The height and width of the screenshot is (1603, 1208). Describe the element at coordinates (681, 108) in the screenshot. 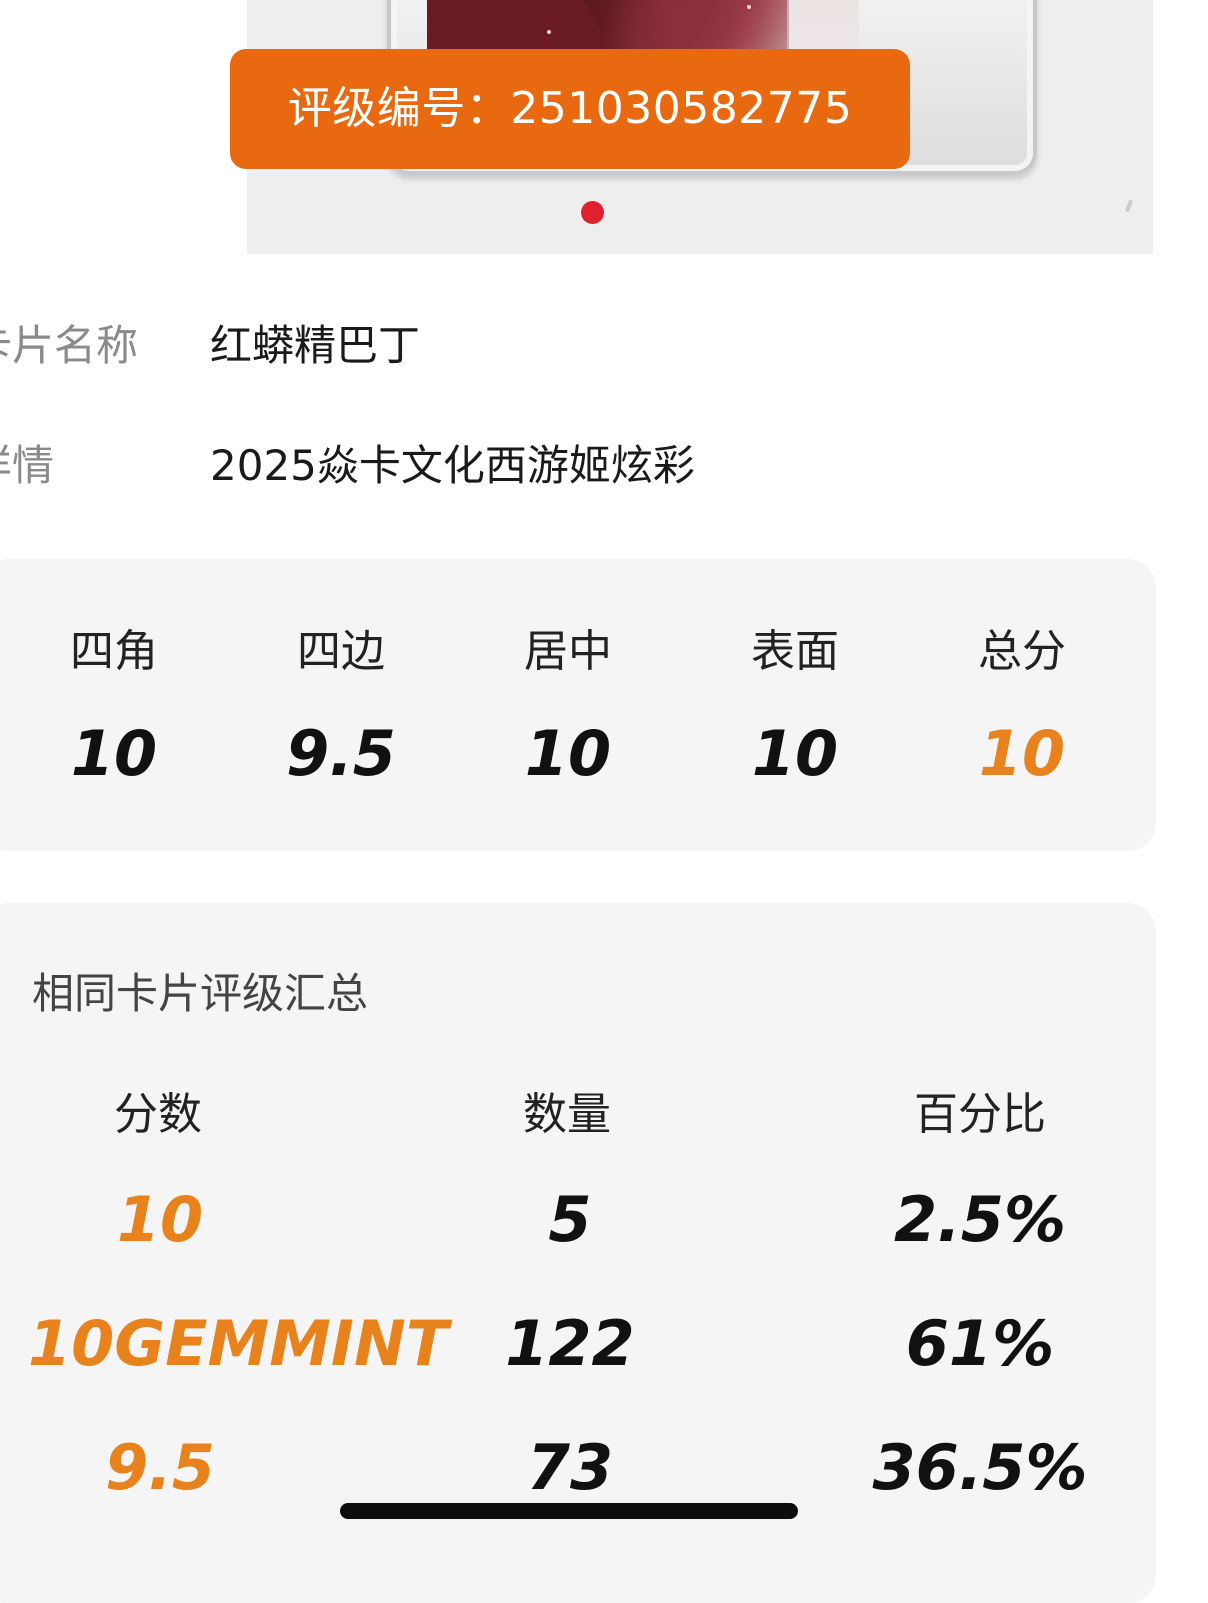

I see `grade-number-value: 251030582775` at that location.